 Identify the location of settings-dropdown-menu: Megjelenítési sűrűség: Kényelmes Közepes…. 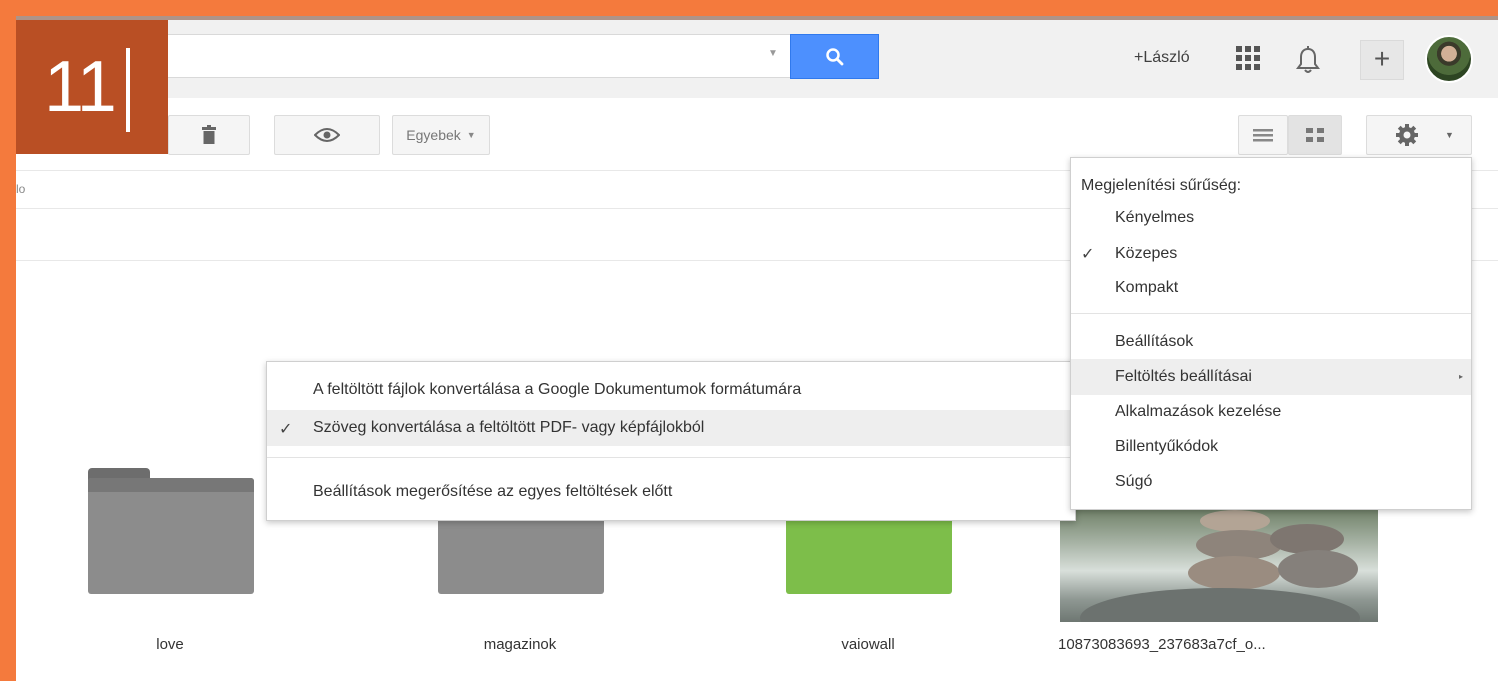
(1271, 333).